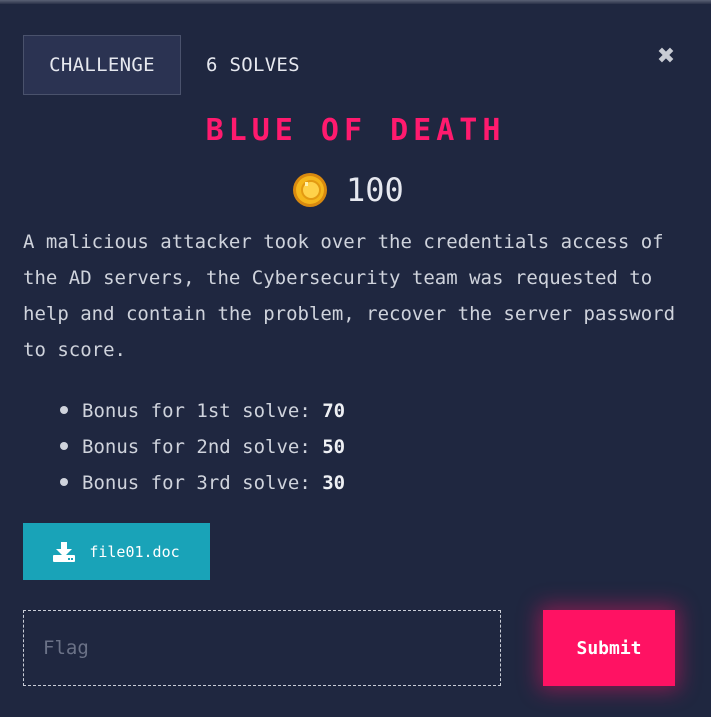  Describe the element at coordinates (375, 190) in the screenshot. I see `points-value: 100` at that location.